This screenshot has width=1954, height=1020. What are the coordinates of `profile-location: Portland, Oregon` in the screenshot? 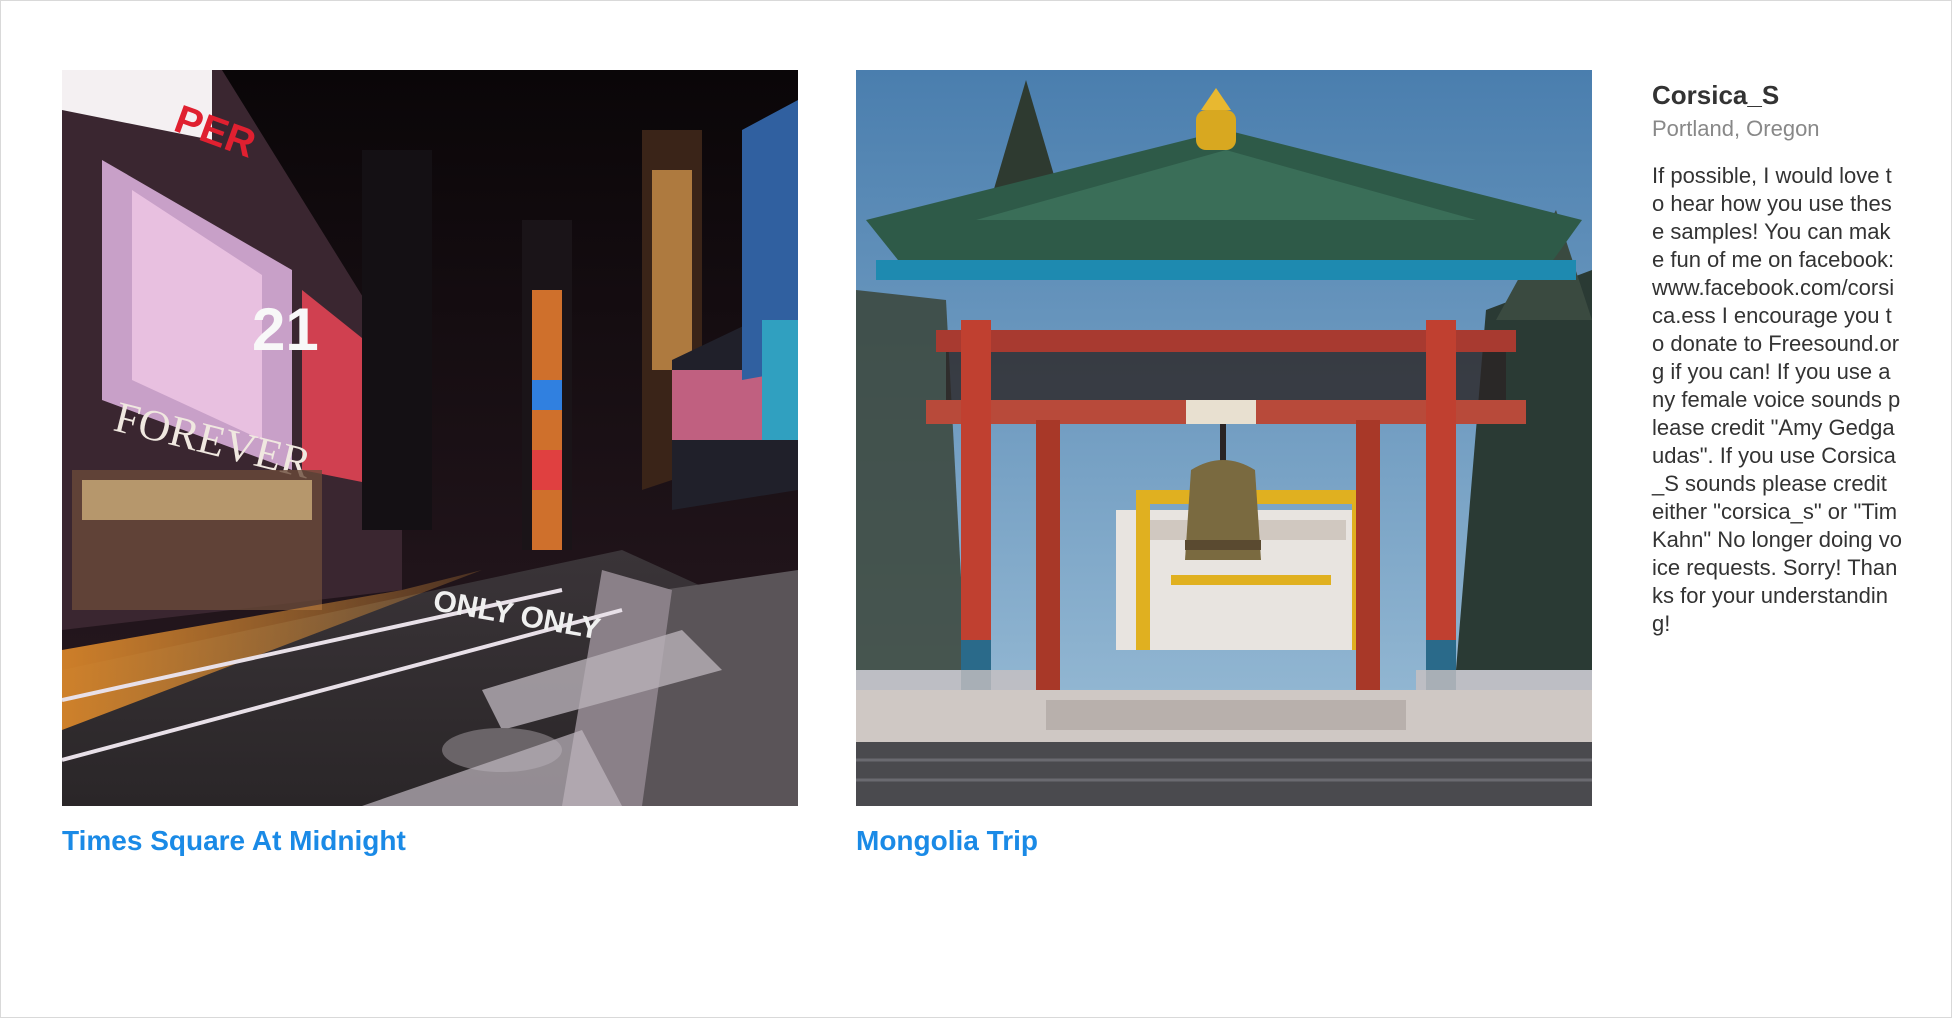 It's located at (1736, 128).